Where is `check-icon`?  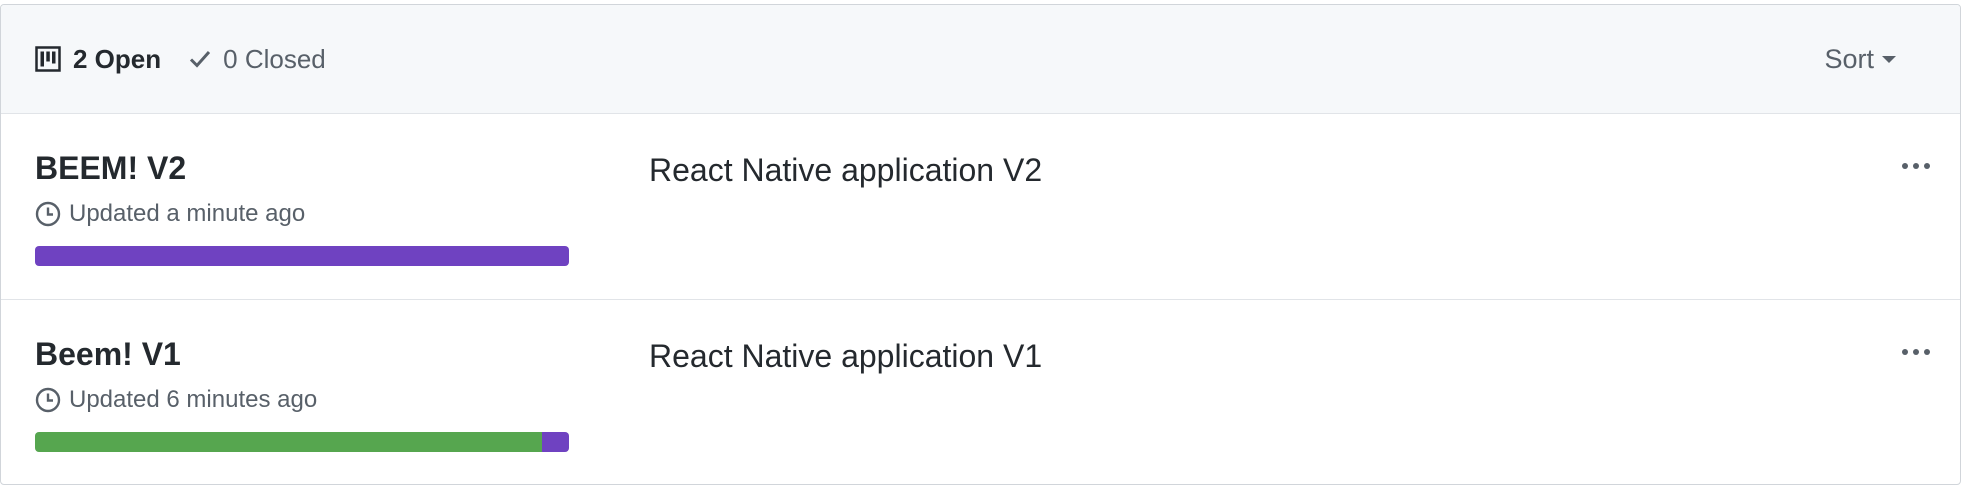
check-icon is located at coordinates (200, 59).